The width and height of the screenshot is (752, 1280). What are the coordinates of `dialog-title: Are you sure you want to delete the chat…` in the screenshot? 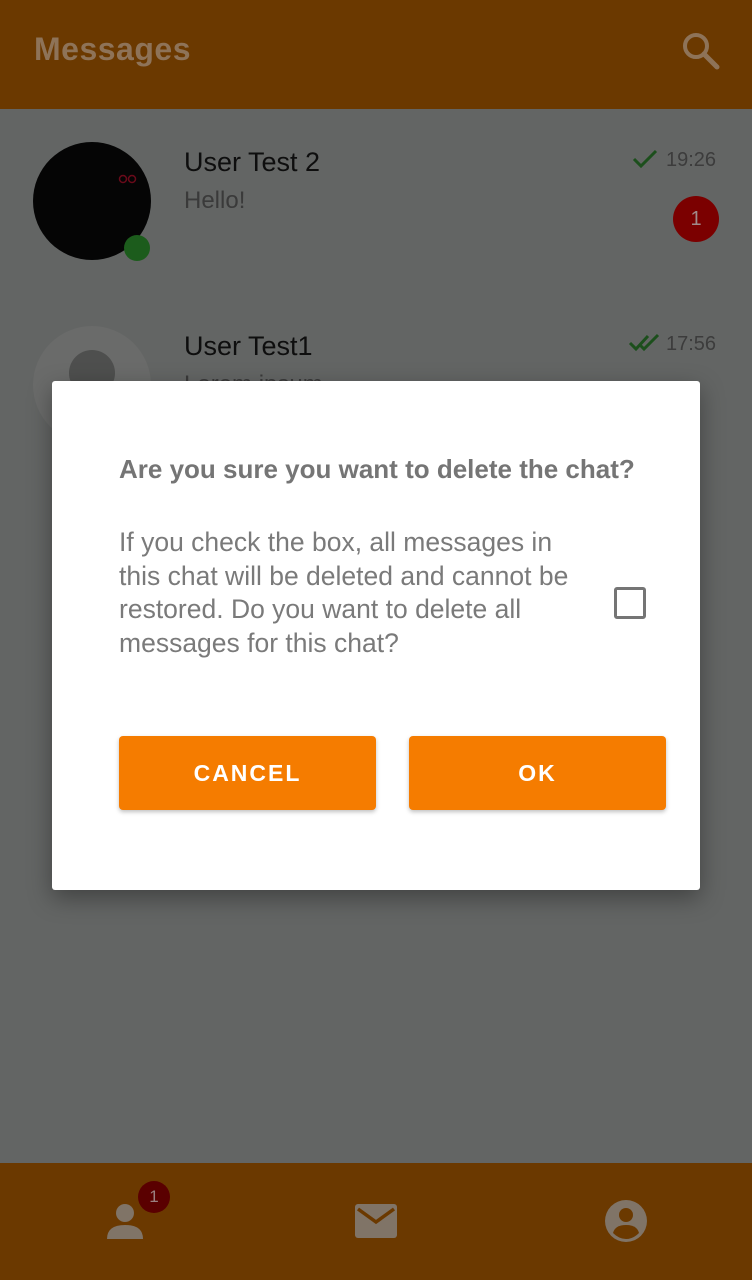 It's located at (377, 469).